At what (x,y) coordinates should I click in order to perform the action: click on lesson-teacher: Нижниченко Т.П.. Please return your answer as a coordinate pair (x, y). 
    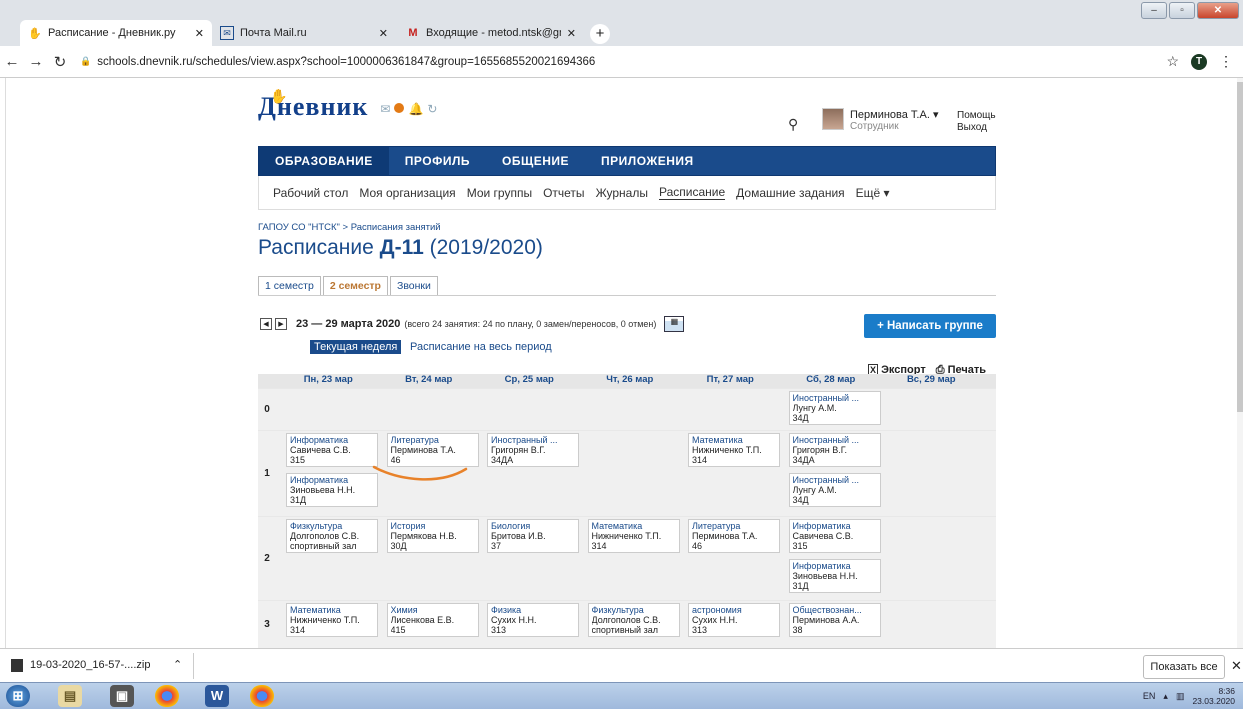
    Looking at the image, I should click on (734, 450).